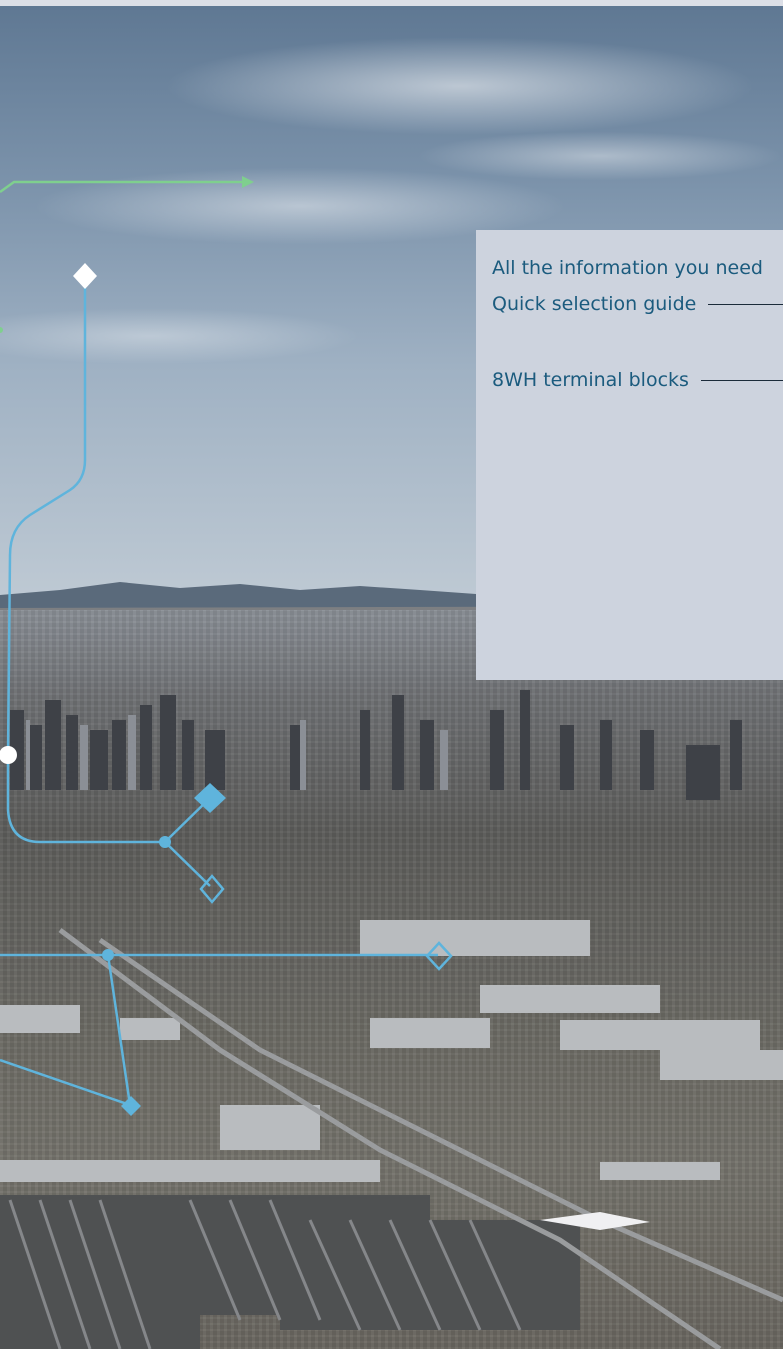 The image size is (783, 1349). I want to click on intro-text-label: All the information you need, so click(627, 268).